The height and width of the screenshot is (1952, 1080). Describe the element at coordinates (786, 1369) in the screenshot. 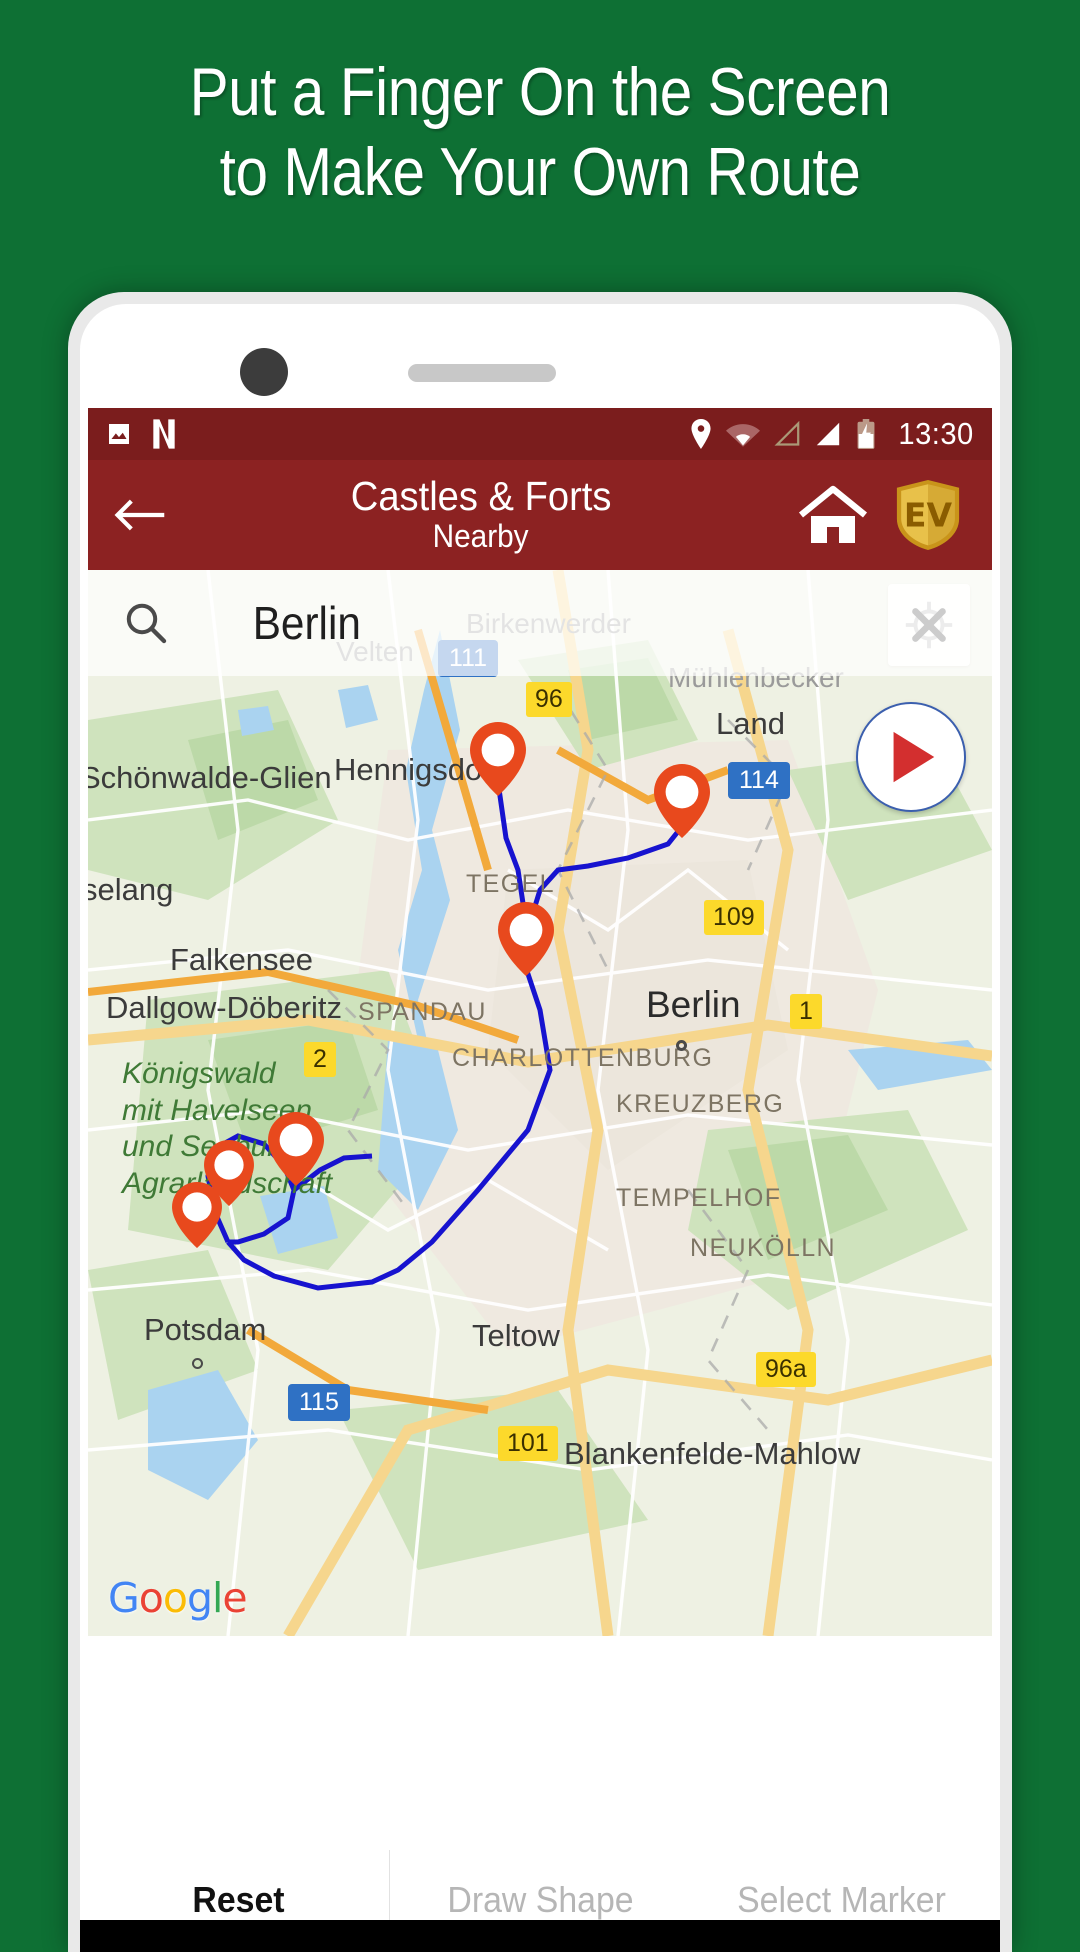

I see `route-shield-96a: 96a` at that location.